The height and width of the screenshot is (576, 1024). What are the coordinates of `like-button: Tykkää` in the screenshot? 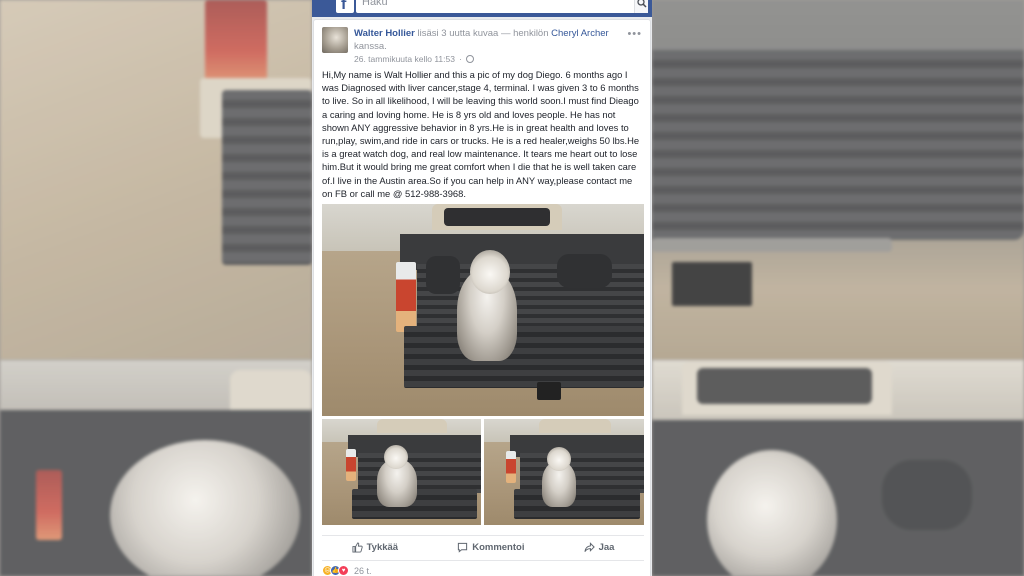 It's located at (375, 547).